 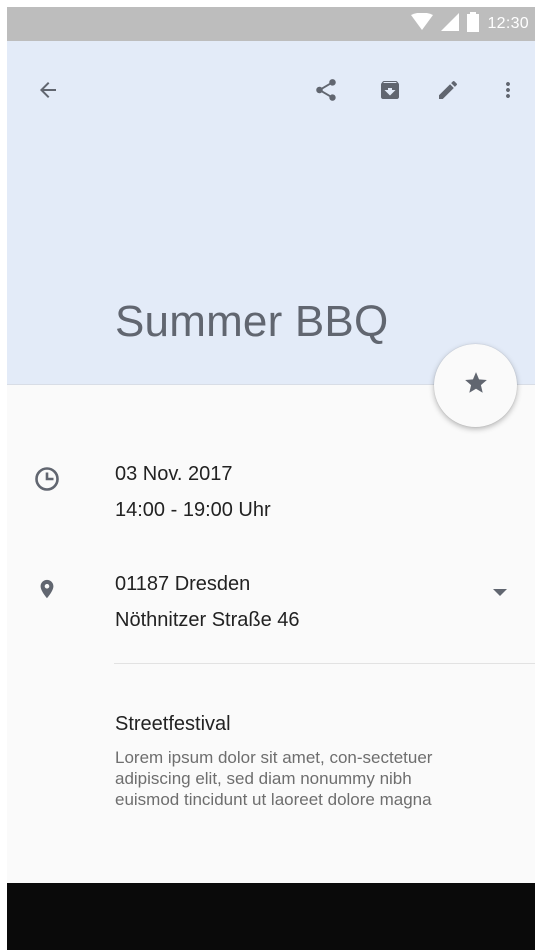 I want to click on more-vert-icon, so click(x=508, y=90).